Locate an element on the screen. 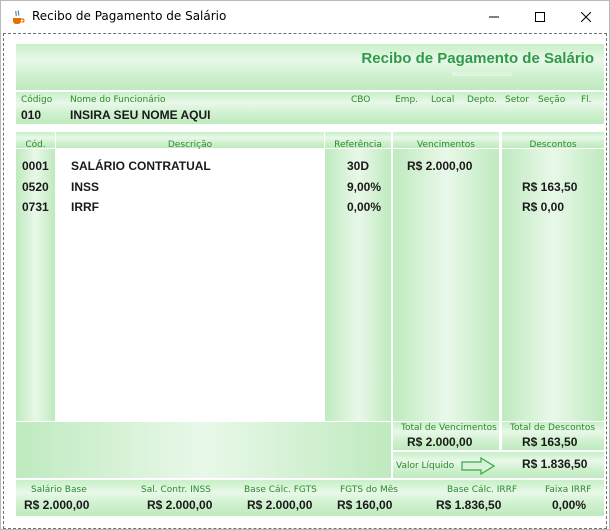 Image resolution: width=610 pixels, height=530 pixels. row-vencimento: R$ 2.000,00 is located at coordinates (440, 166).